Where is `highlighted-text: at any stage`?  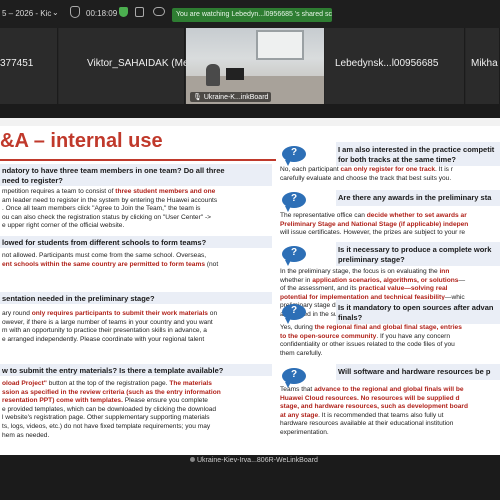
highlighted-text: at any stage is located at coordinates (299, 415).